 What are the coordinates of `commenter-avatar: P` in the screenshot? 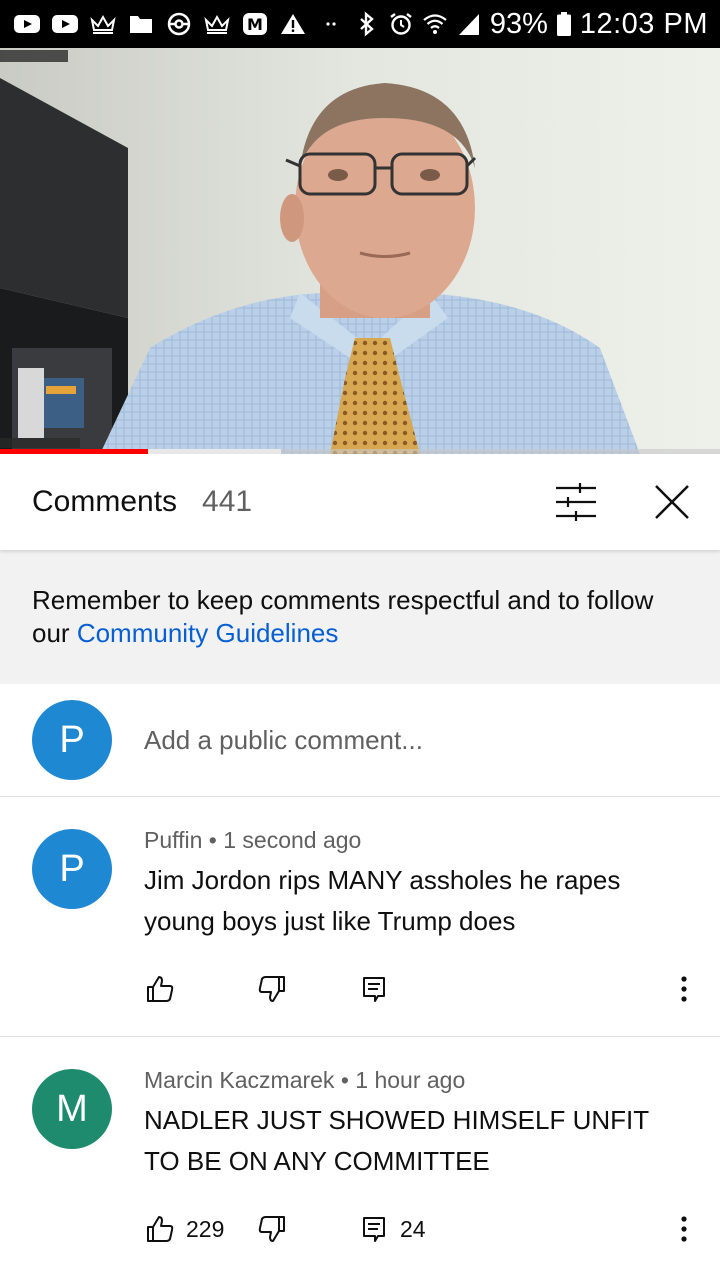 It's located at (72, 869).